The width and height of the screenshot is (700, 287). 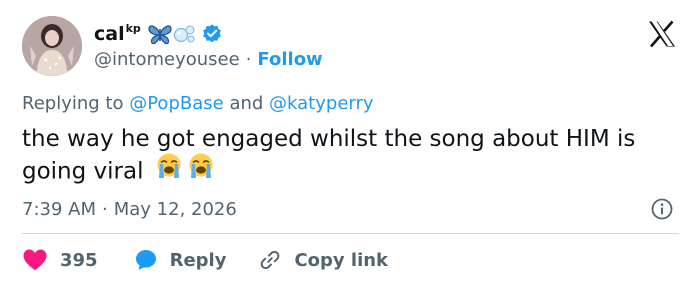 What do you see at coordinates (167, 59) in the screenshot?
I see `author-handle: @intomeyousee` at bounding box center [167, 59].